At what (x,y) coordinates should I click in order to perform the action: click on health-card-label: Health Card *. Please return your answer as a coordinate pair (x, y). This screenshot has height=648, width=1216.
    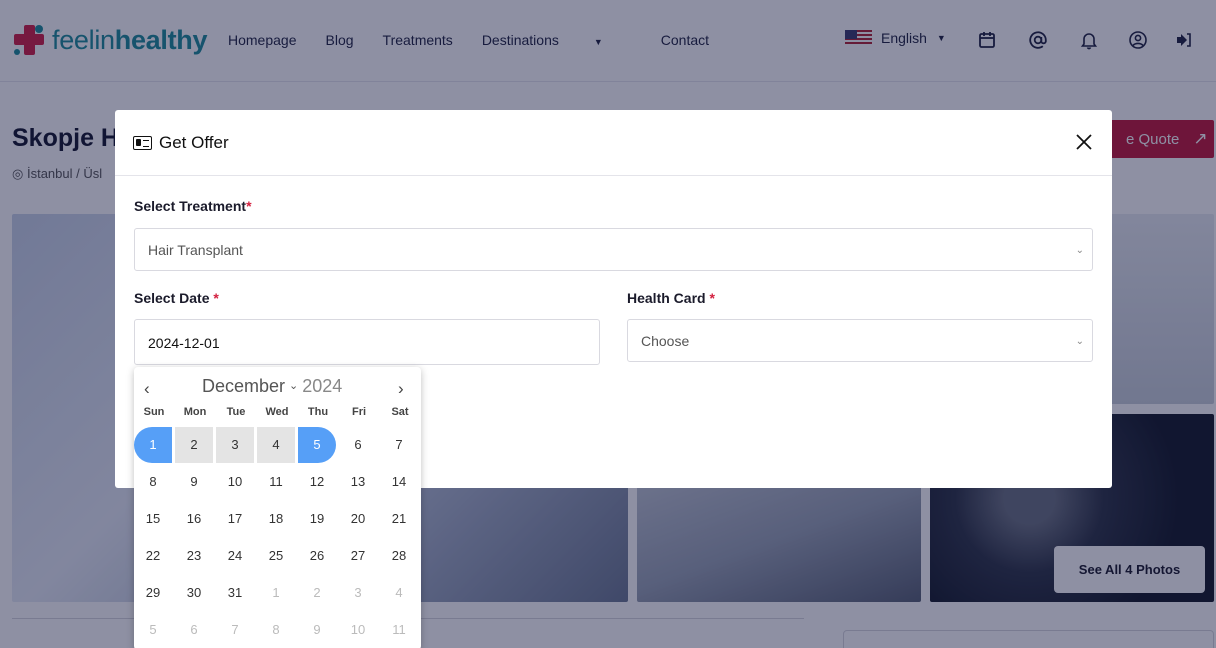
    Looking at the image, I should click on (671, 298).